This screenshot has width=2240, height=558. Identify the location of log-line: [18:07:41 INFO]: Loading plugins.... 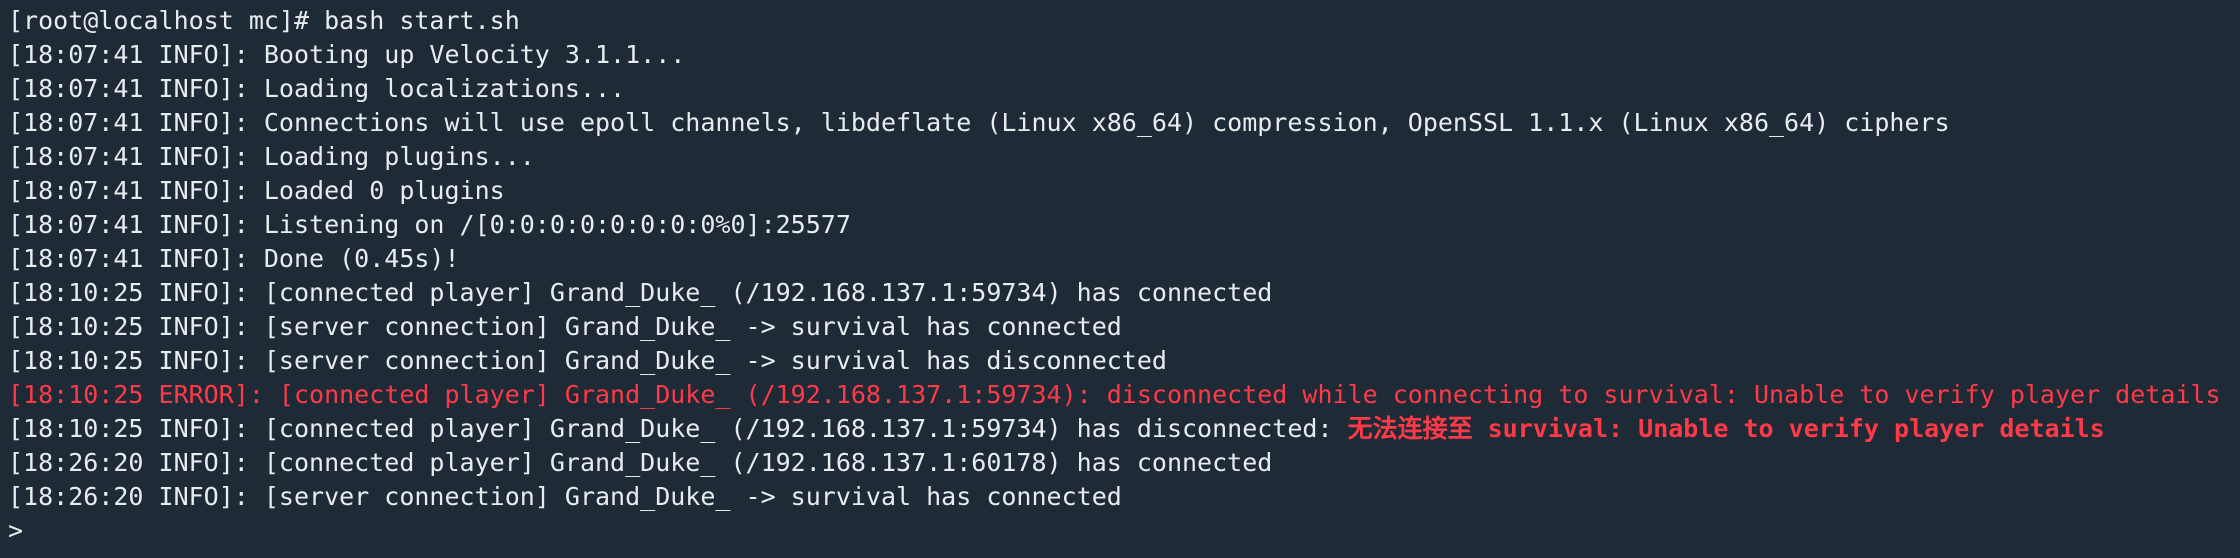
(271, 156).